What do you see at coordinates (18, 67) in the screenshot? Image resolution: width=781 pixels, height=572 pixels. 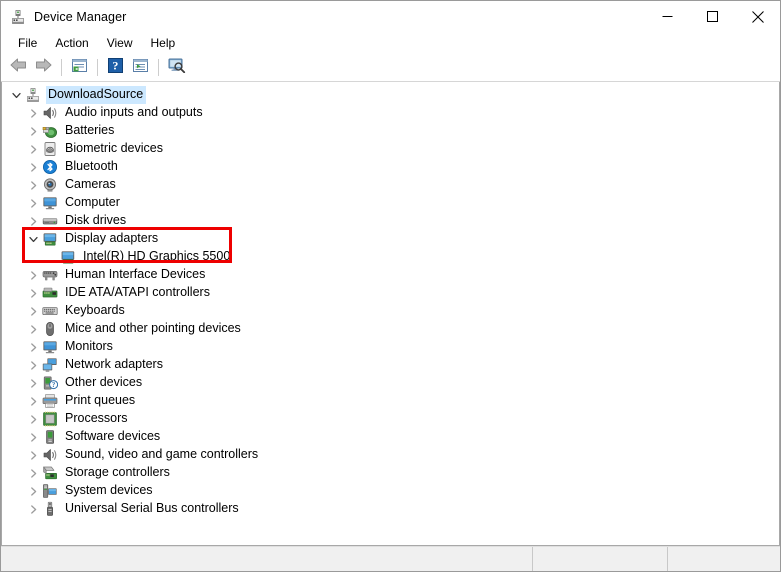 I see `back-button` at bounding box center [18, 67].